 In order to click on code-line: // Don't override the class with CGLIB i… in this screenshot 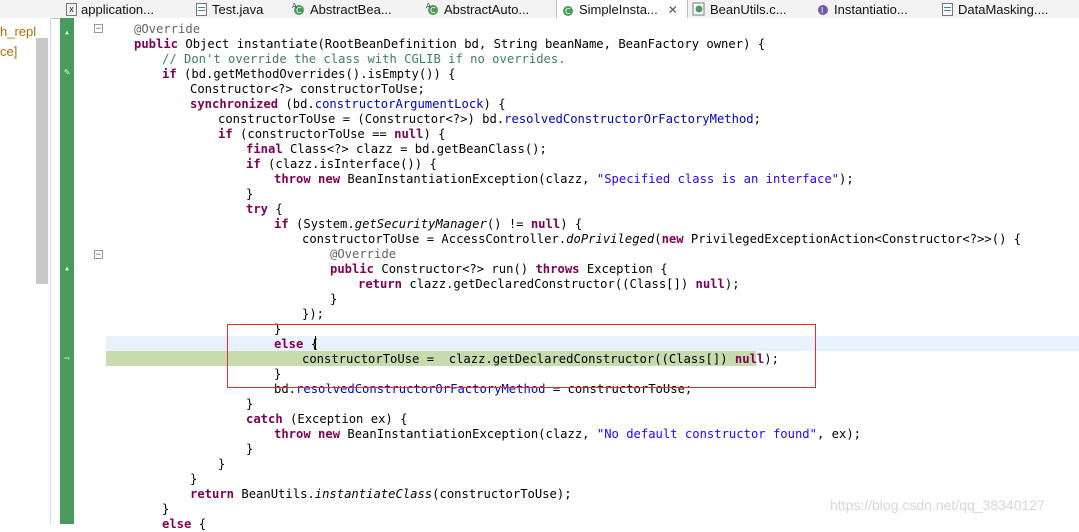, I will do `click(364, 59)`.